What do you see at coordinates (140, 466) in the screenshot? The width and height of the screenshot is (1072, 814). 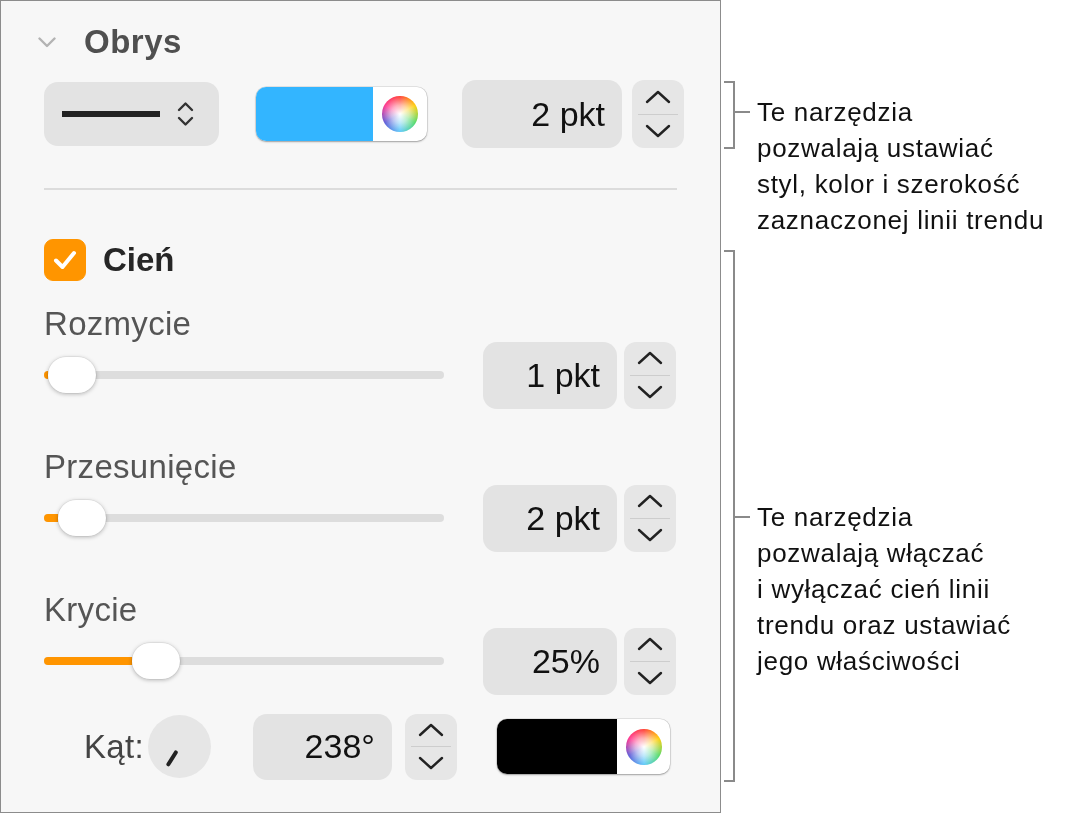 I see `slider-label: Przesunięcie` at bounding box center [140, 466].